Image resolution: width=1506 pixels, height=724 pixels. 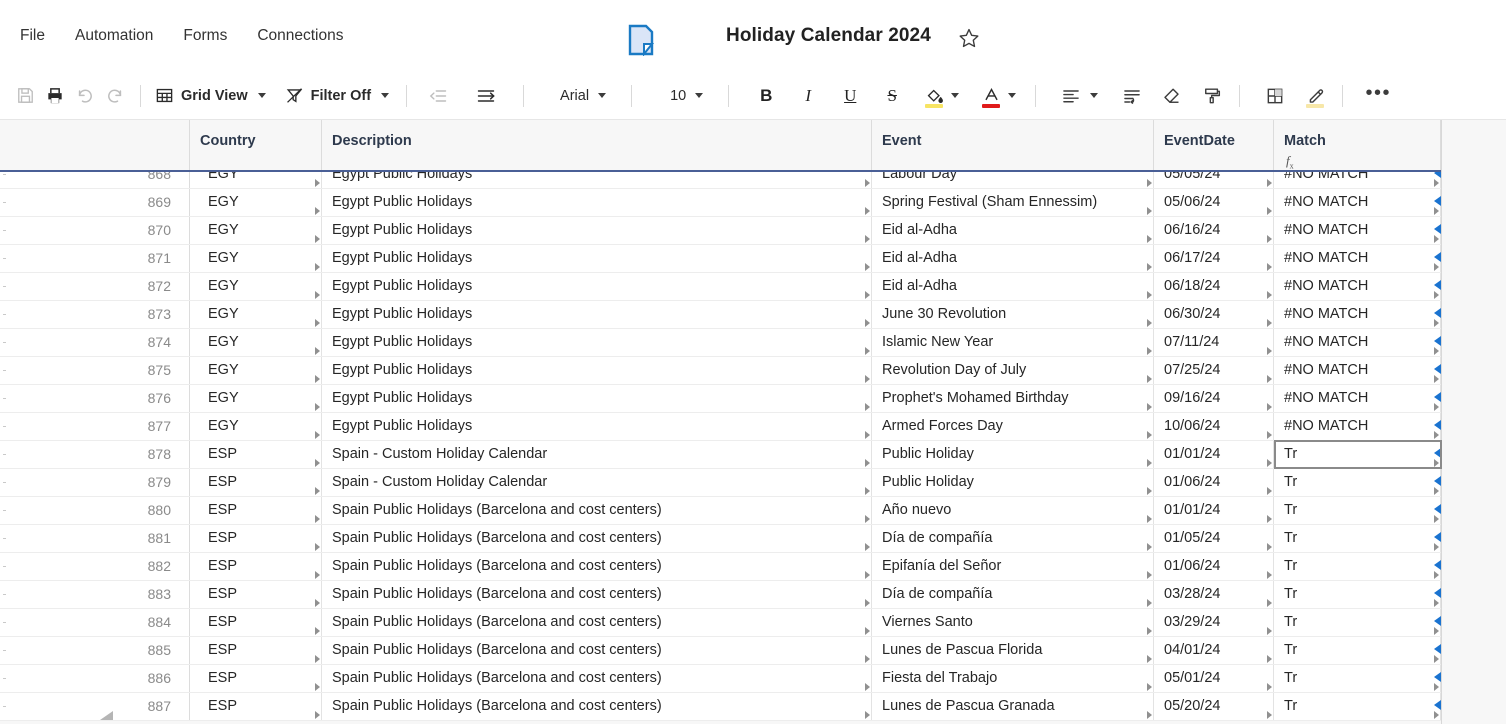 I want to click on cell-eventdate: 01/06/24, so click(x=1214, y=566).